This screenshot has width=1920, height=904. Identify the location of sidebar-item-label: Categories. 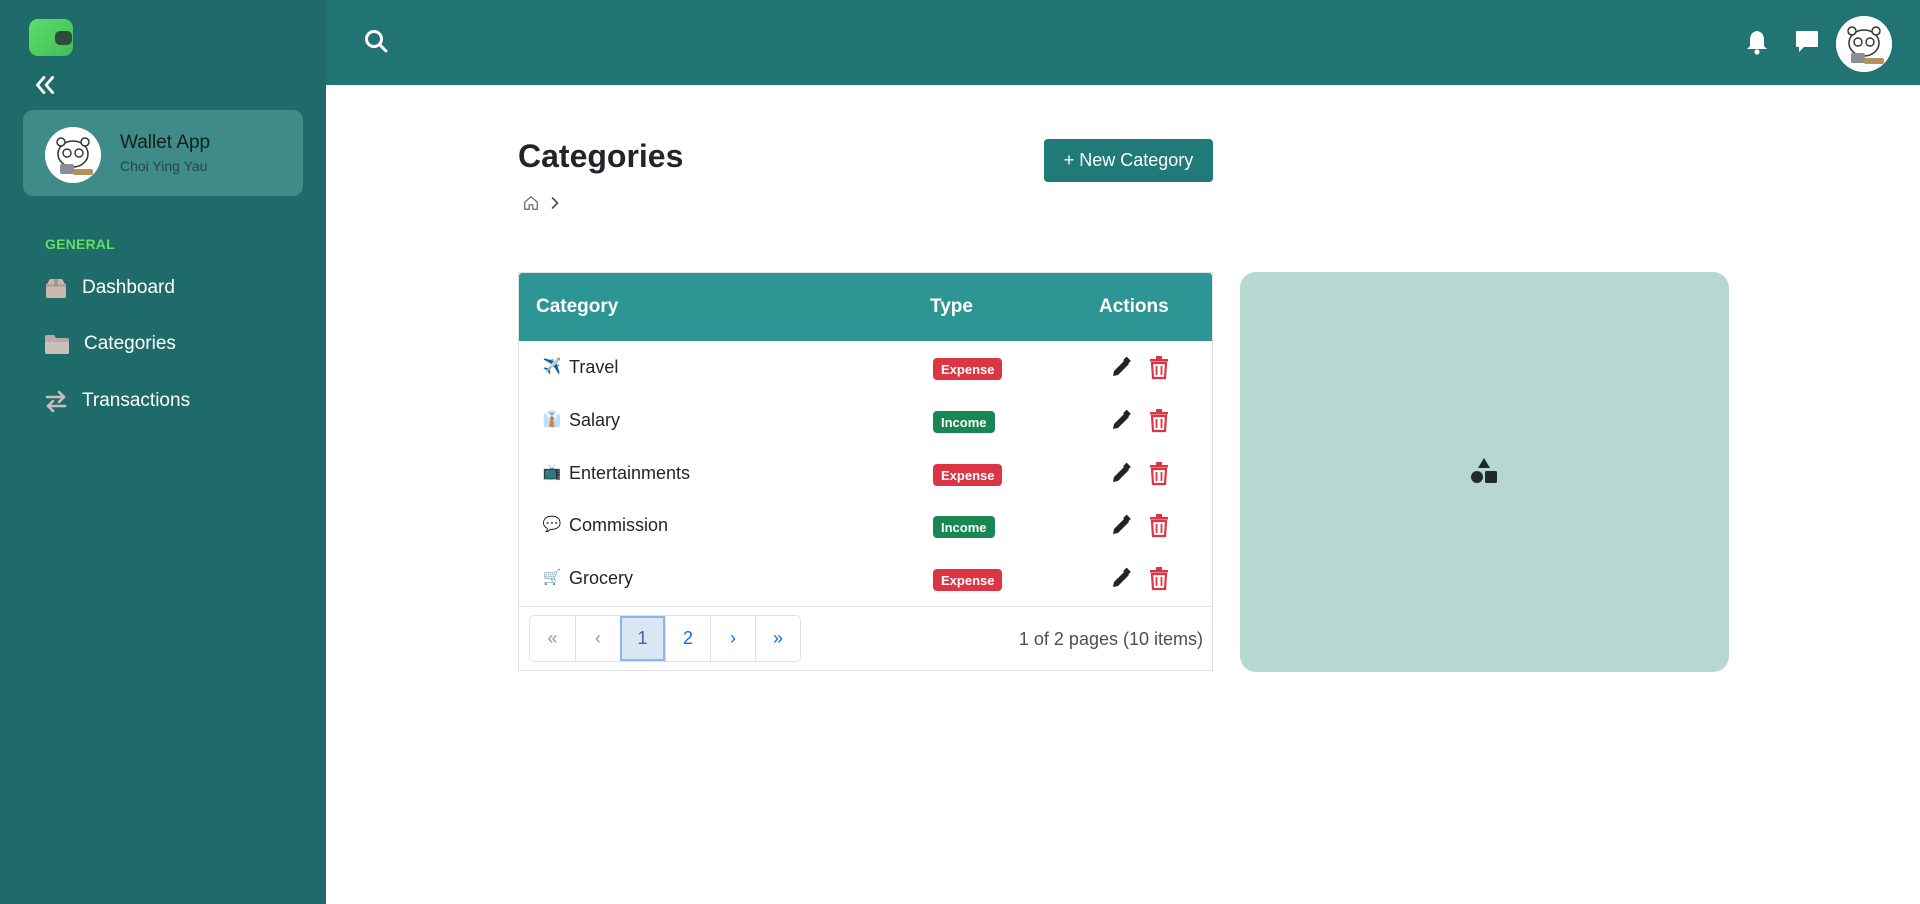
(130, 343).